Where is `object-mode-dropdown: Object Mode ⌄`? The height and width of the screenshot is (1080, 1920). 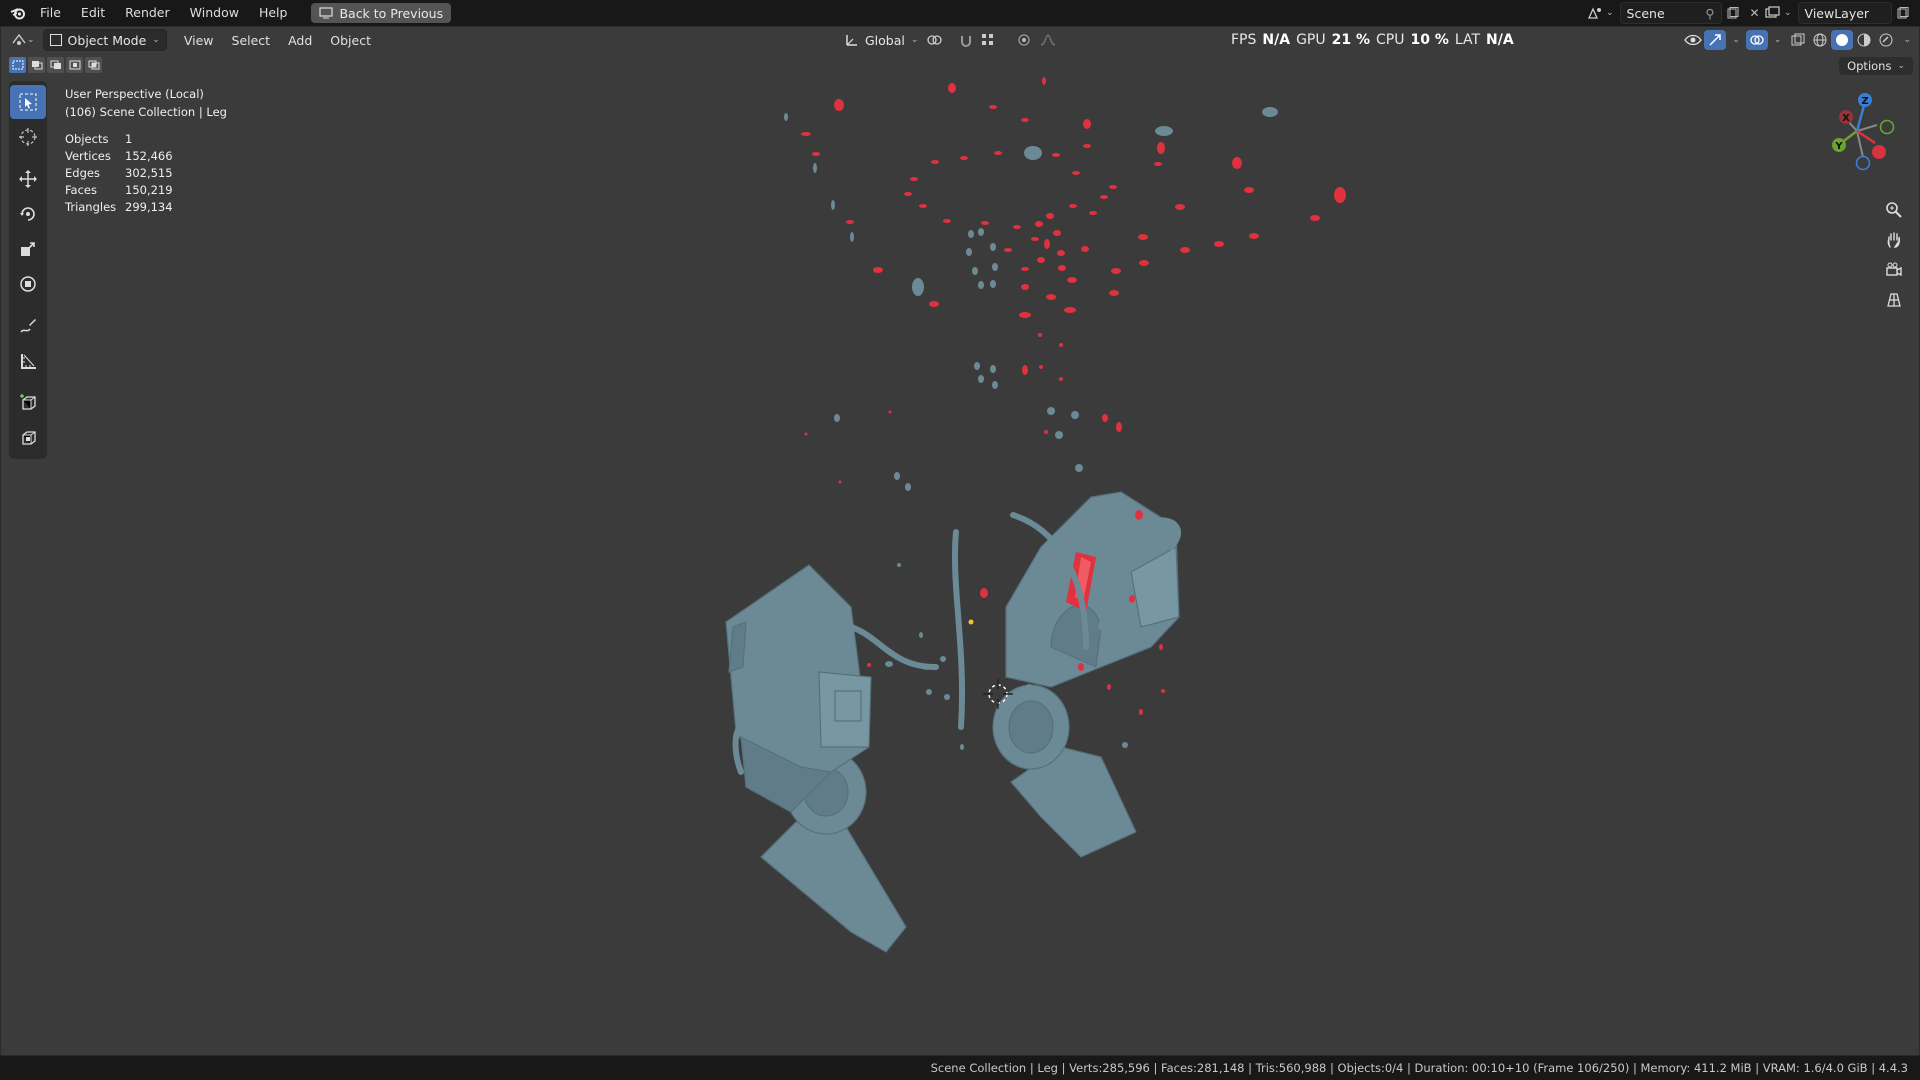 object-mode-dropdown: Object Mode ⌄ is located at coordinates (104, 40).